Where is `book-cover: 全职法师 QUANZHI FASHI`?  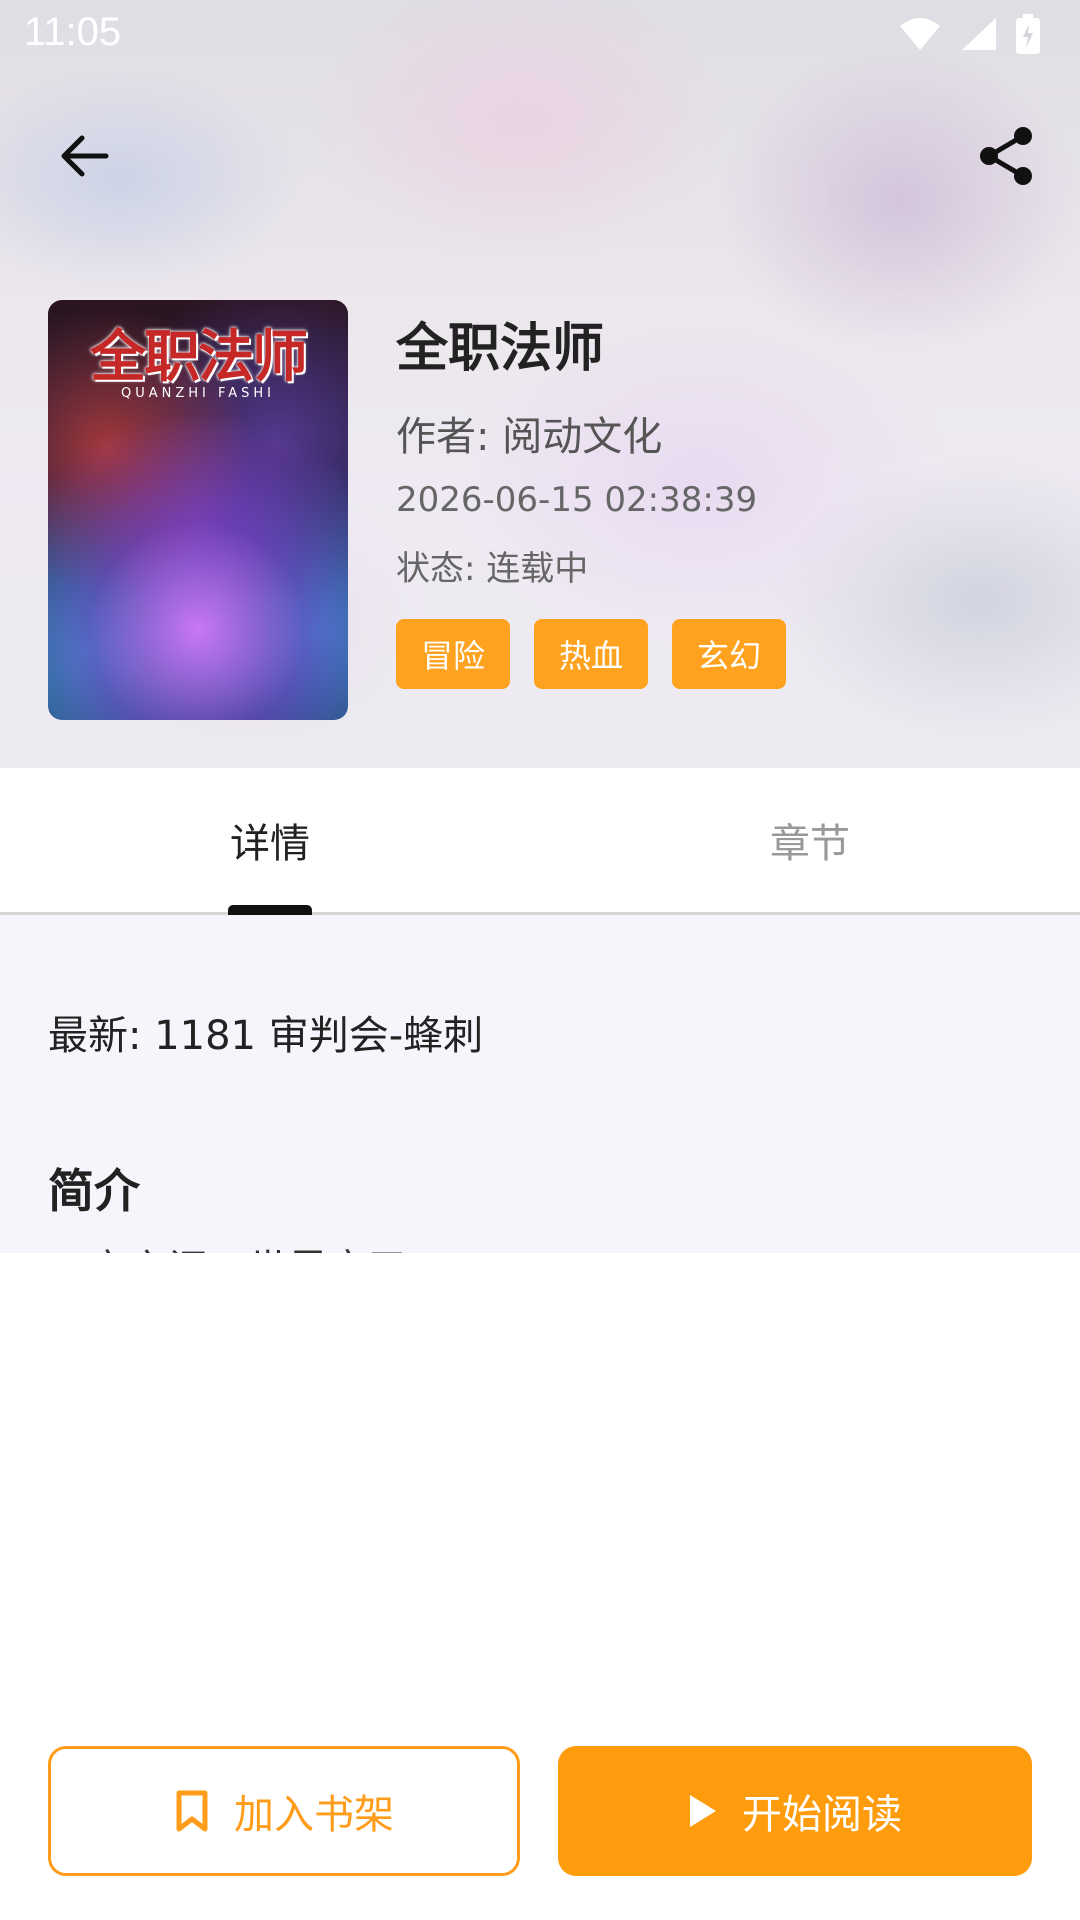
book-cover: 全职法师 QUANZHI FASHI is located at coordinates (198, 510).